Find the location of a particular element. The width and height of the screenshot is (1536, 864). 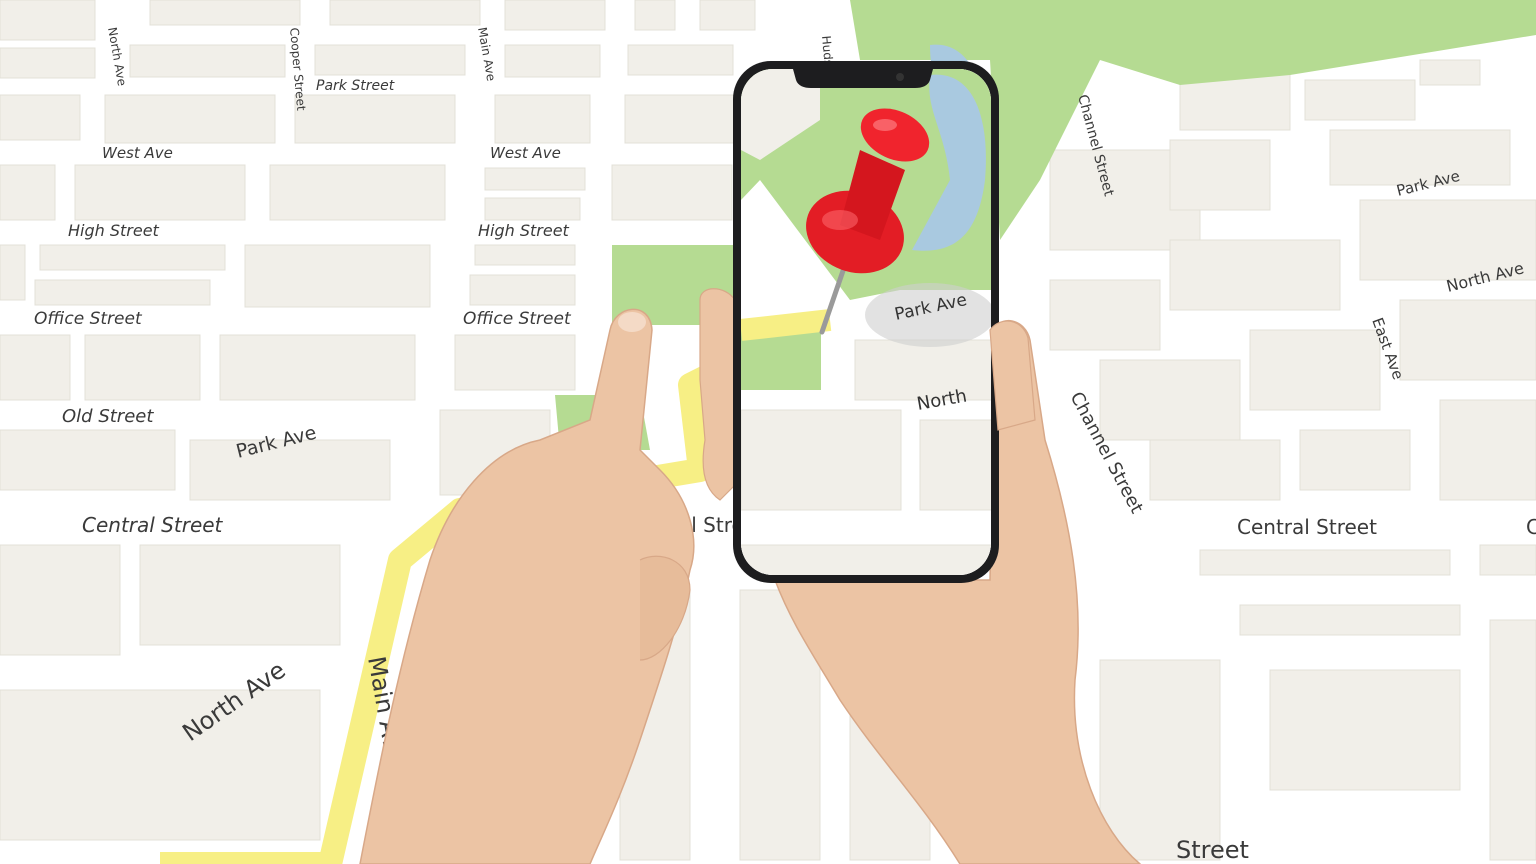

phone-map: Park Ave North is located at coordinates (866, 322).